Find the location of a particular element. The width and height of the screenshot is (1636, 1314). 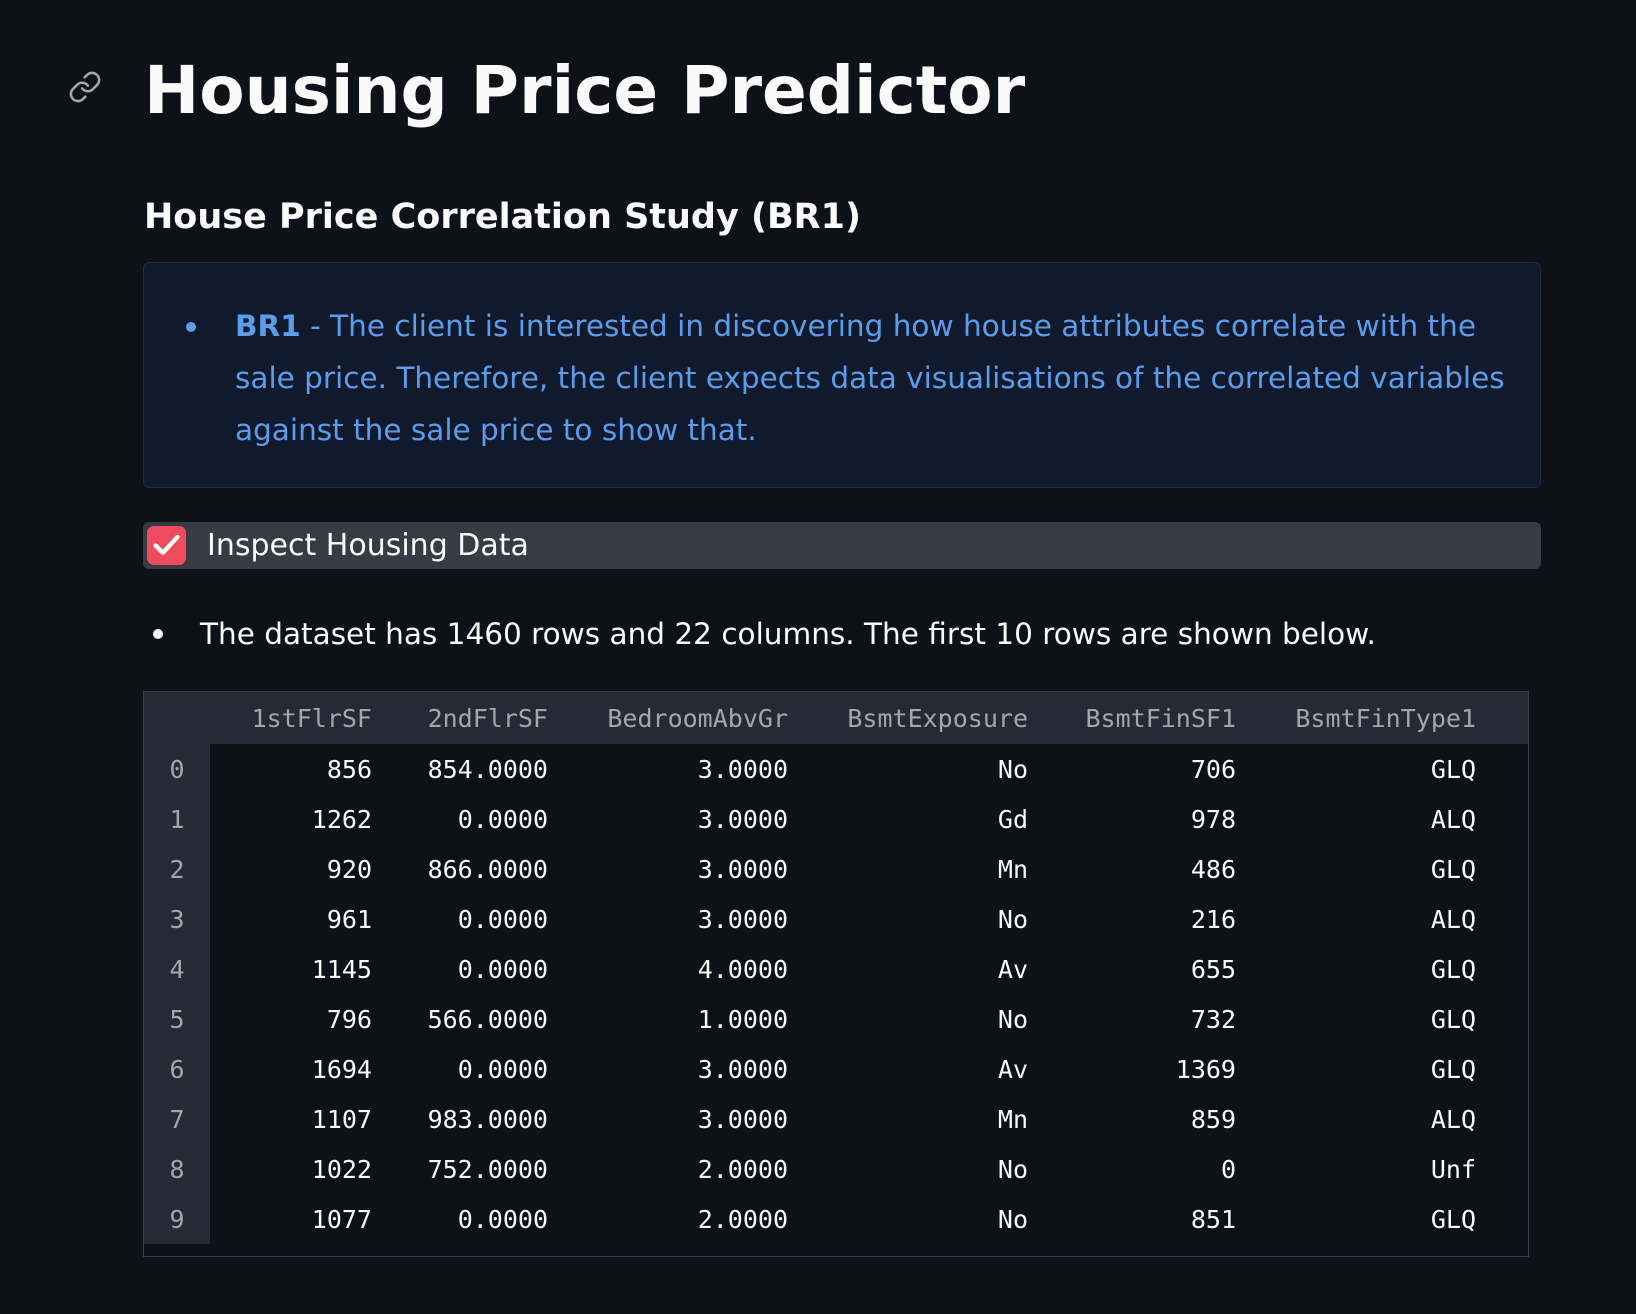

check-icon is located at coordinates (166, 544).